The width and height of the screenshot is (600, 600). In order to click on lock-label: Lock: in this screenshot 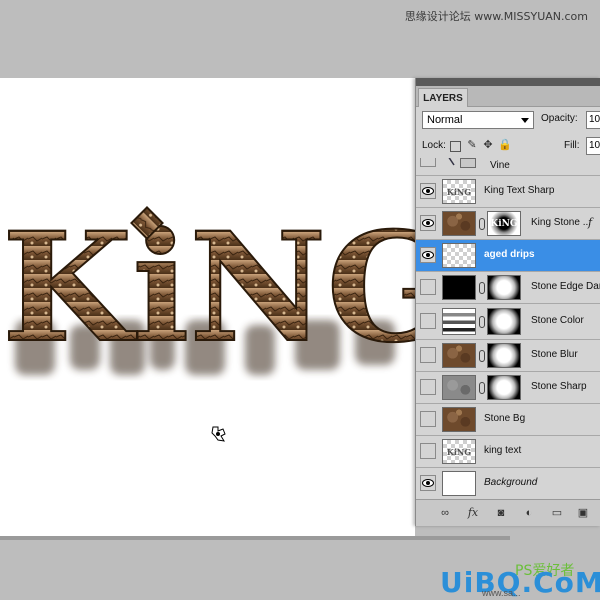, I will do `click(434, 145)`.